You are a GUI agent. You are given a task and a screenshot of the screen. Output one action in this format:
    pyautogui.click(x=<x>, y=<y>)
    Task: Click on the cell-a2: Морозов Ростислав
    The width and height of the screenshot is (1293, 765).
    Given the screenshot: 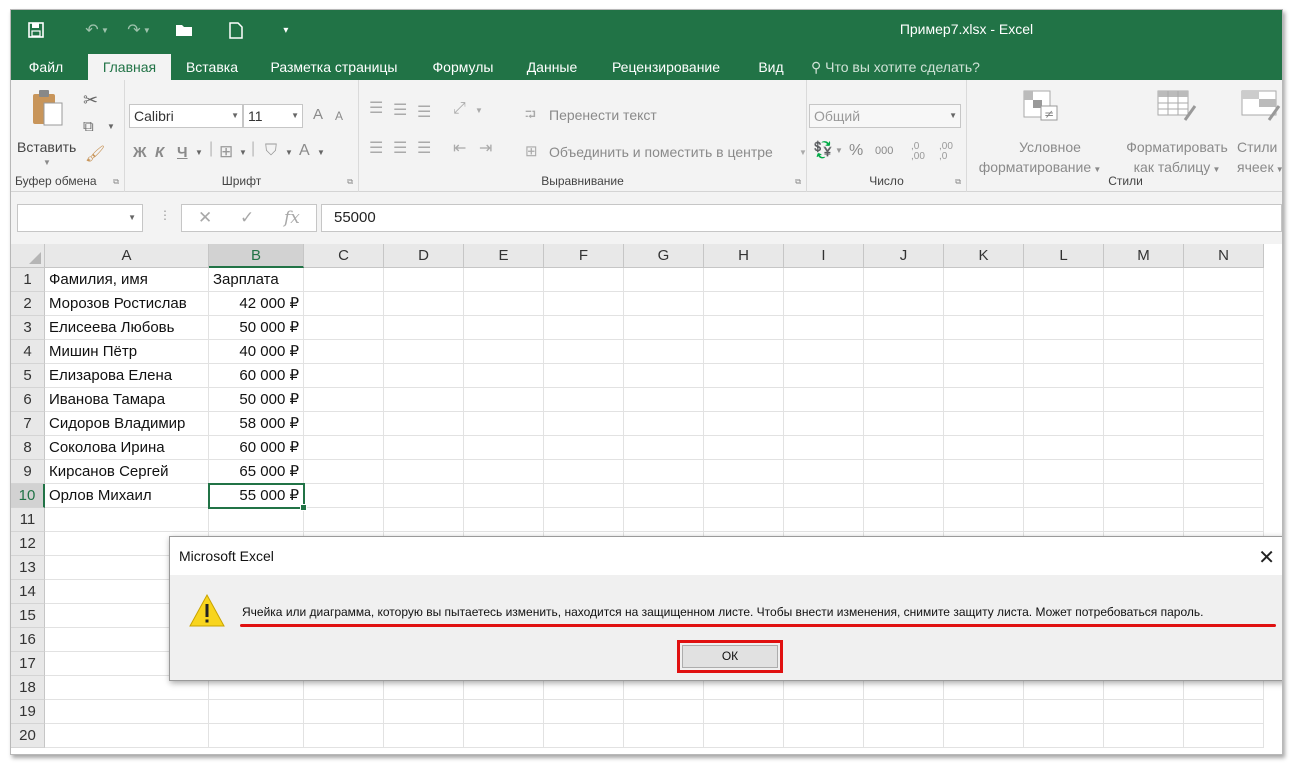 What is the action you would take?
    pyautogui.click(x=127, y=304)
    